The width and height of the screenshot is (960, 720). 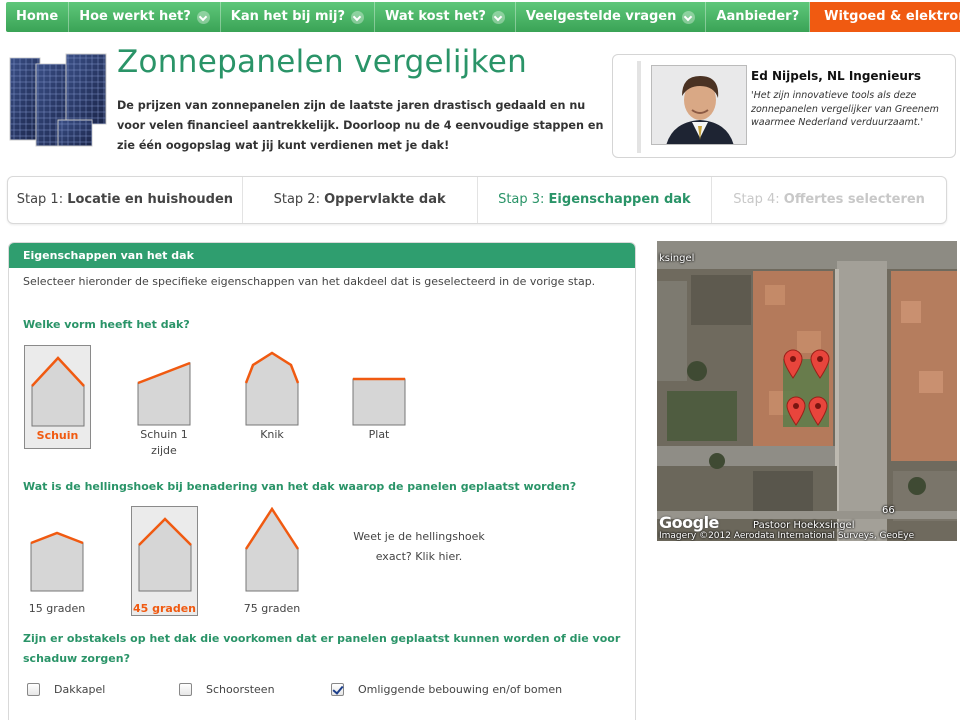 What do you see at coordinates (888, 510) in the screenshot?
I see `map-house-number: 66` at bounding box center [888, 510].